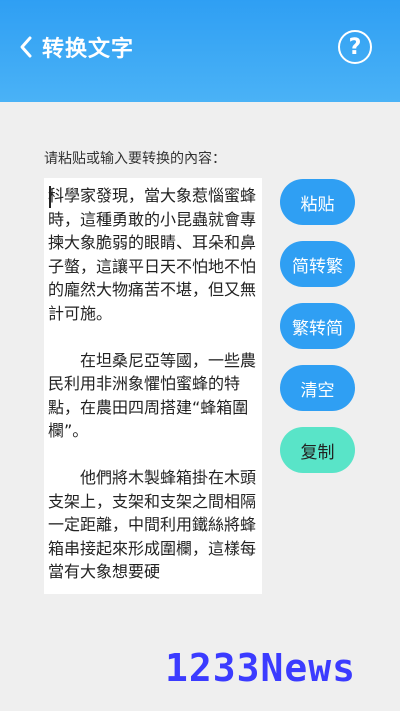 The image size is (400, 711). I want to click on input-prompt-label: 请粘贴或输入要转换的內容：, so click(135, 159).